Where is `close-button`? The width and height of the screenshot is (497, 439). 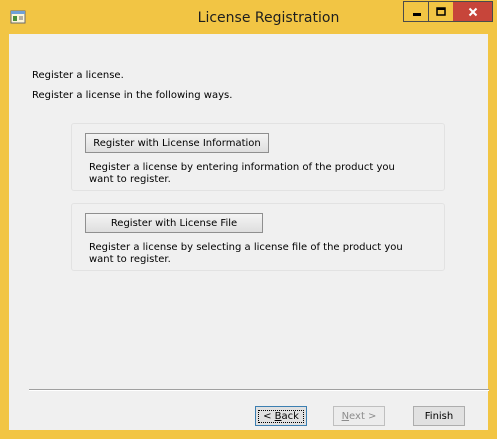 close-button is located at coordinates (473, 11).